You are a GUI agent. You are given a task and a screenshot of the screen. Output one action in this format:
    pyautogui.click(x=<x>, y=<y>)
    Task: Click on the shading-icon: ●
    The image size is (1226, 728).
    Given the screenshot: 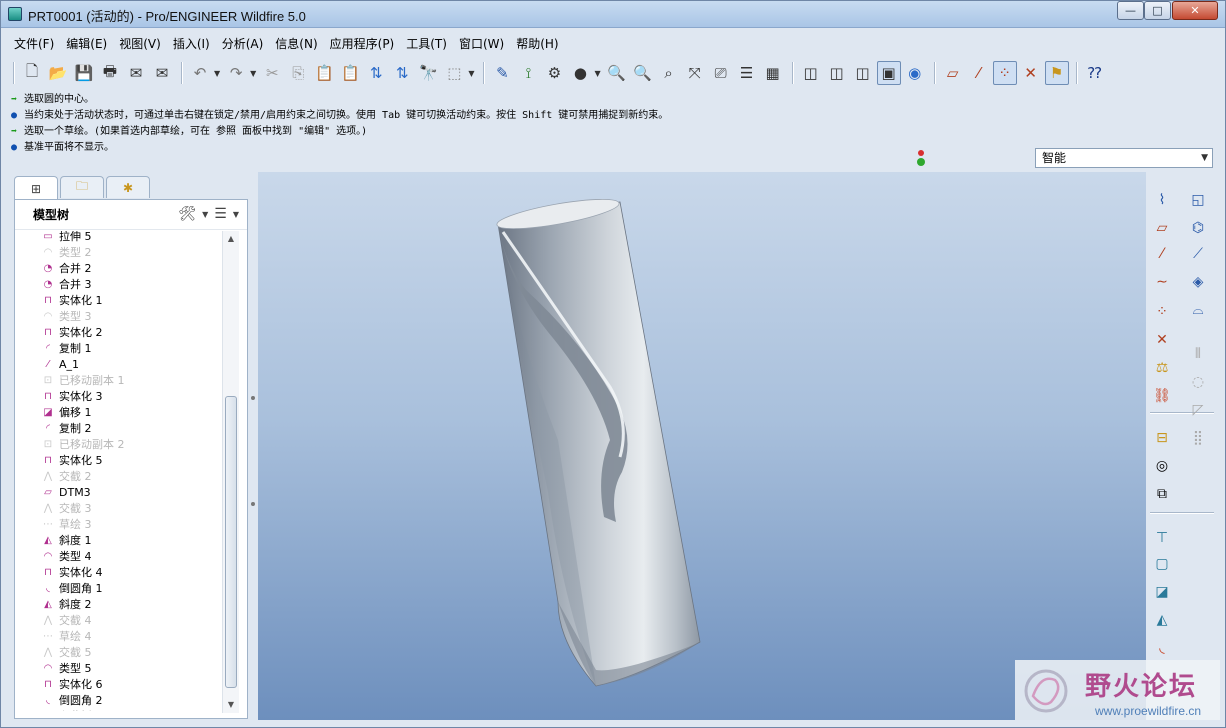 What is the action you would take?
    pyautogui.click(x=580, y=73)
    